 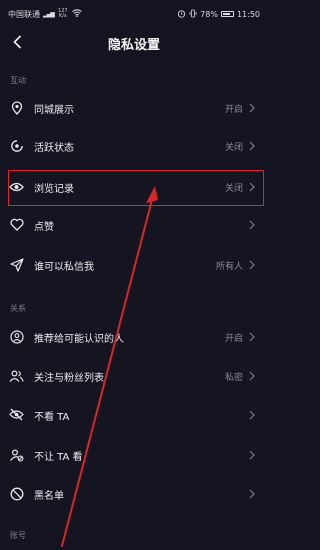 I want to click on setting-row-follow-fans-list: 关注与粉丝列表 私密, so click(x=134, y=376).